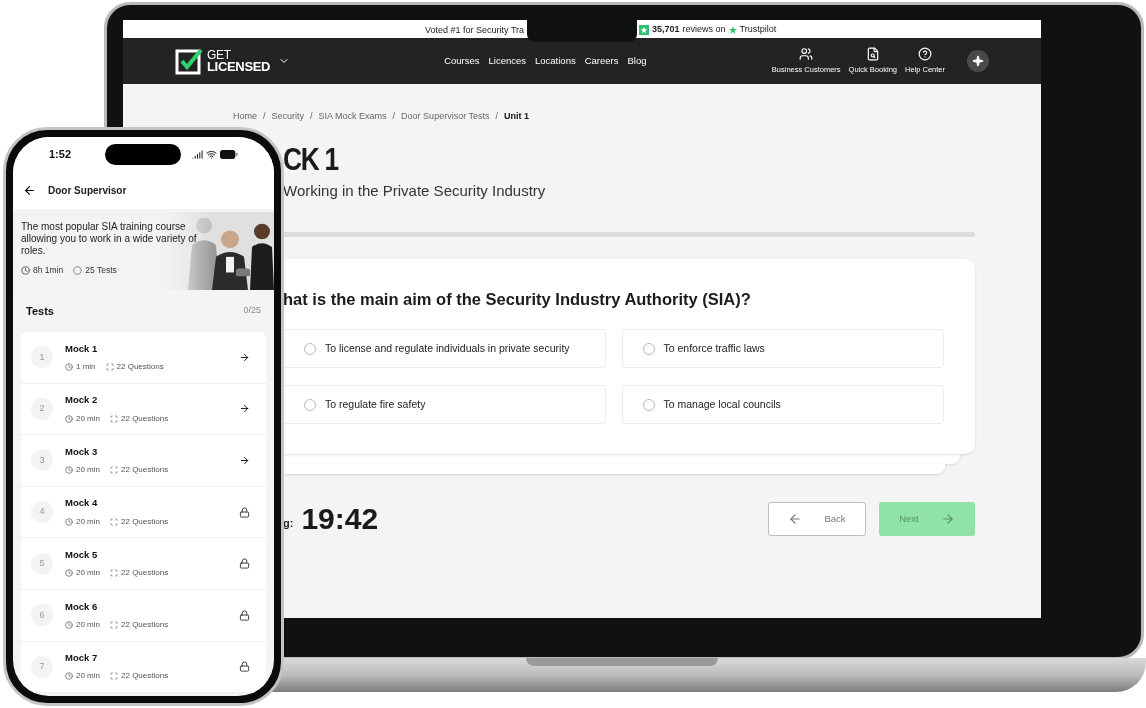  What do you see at coordinates (444, 405) in the screenshot?
I see `answer-option: To regulate fire safety` at bounding box center [444, 405].